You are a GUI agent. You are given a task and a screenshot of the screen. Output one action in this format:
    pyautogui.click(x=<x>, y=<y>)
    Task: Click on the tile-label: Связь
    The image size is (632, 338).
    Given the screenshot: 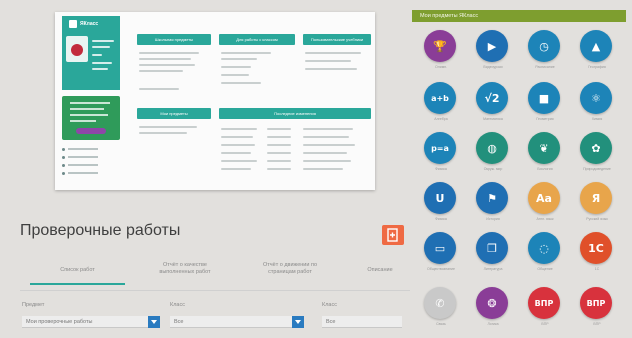 What is the action you would take?
    pyautogui.click(x=441, y=324)
    